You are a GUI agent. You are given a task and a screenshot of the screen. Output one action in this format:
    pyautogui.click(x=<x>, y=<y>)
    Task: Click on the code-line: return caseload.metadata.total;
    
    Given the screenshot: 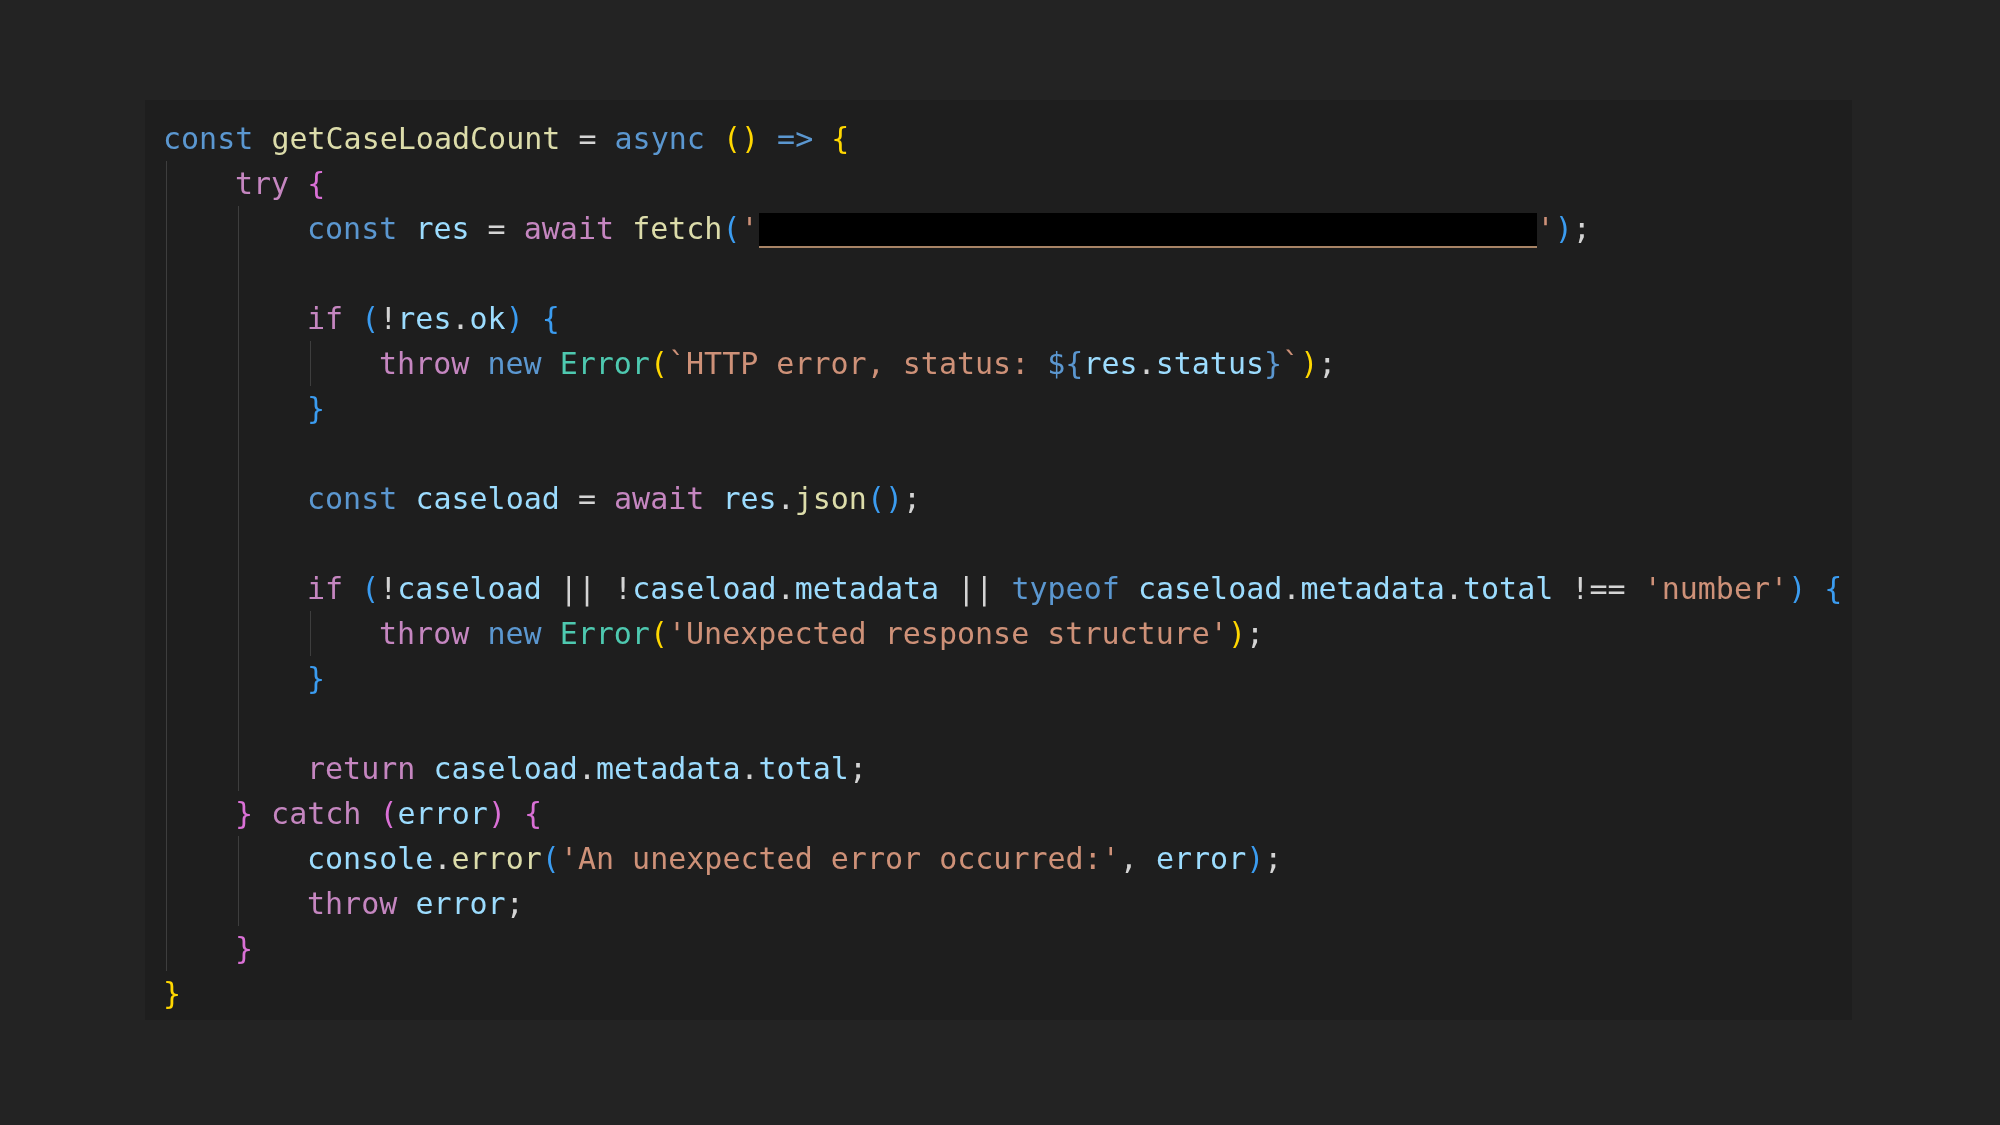 What is the action you would take?
    pyautogui.click(x=587, y=769)
    